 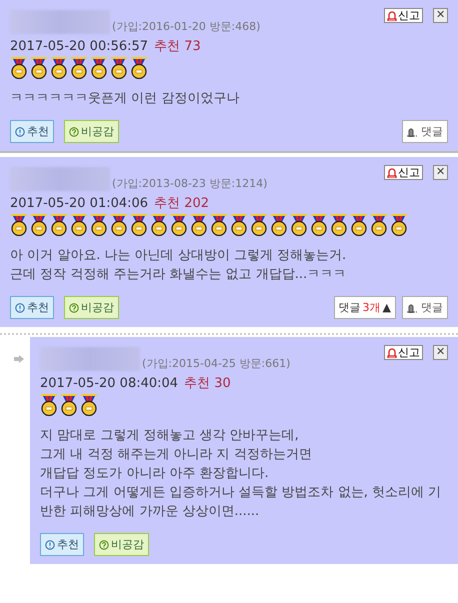 What do you see at coordinates (186, 26) in the screenshot?
I see `member-info: (가입:2016-01-20 방문:468)` at bounding box center [186, 26].